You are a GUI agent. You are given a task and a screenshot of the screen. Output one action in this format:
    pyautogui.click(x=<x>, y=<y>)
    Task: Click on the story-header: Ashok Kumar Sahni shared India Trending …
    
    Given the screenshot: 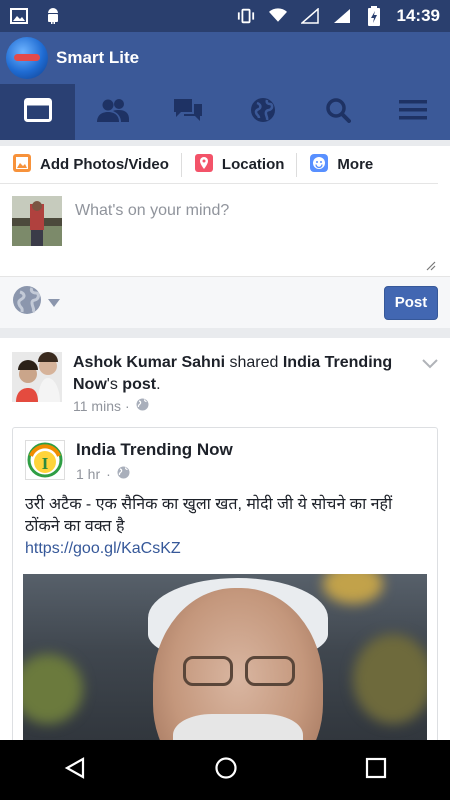 What is the action you would take?
    pyautogui.click(x=225, y=378)
    